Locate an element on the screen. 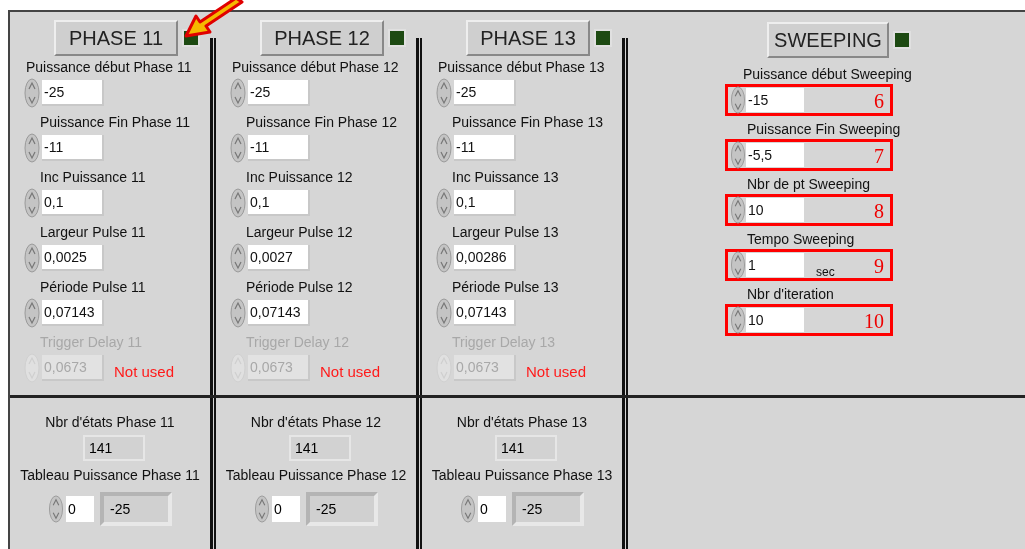 The image size is (1025, 549). numeric-input: -15 is located at coordinates (775, 100).